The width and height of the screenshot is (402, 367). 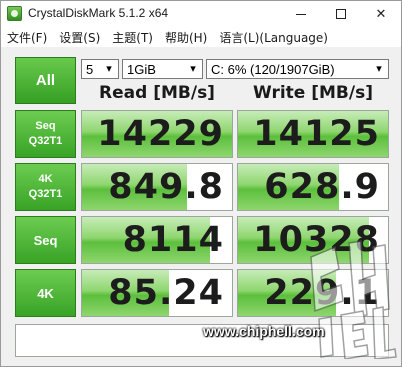 I want to click on maximize-button, so click(x=341, y=14).